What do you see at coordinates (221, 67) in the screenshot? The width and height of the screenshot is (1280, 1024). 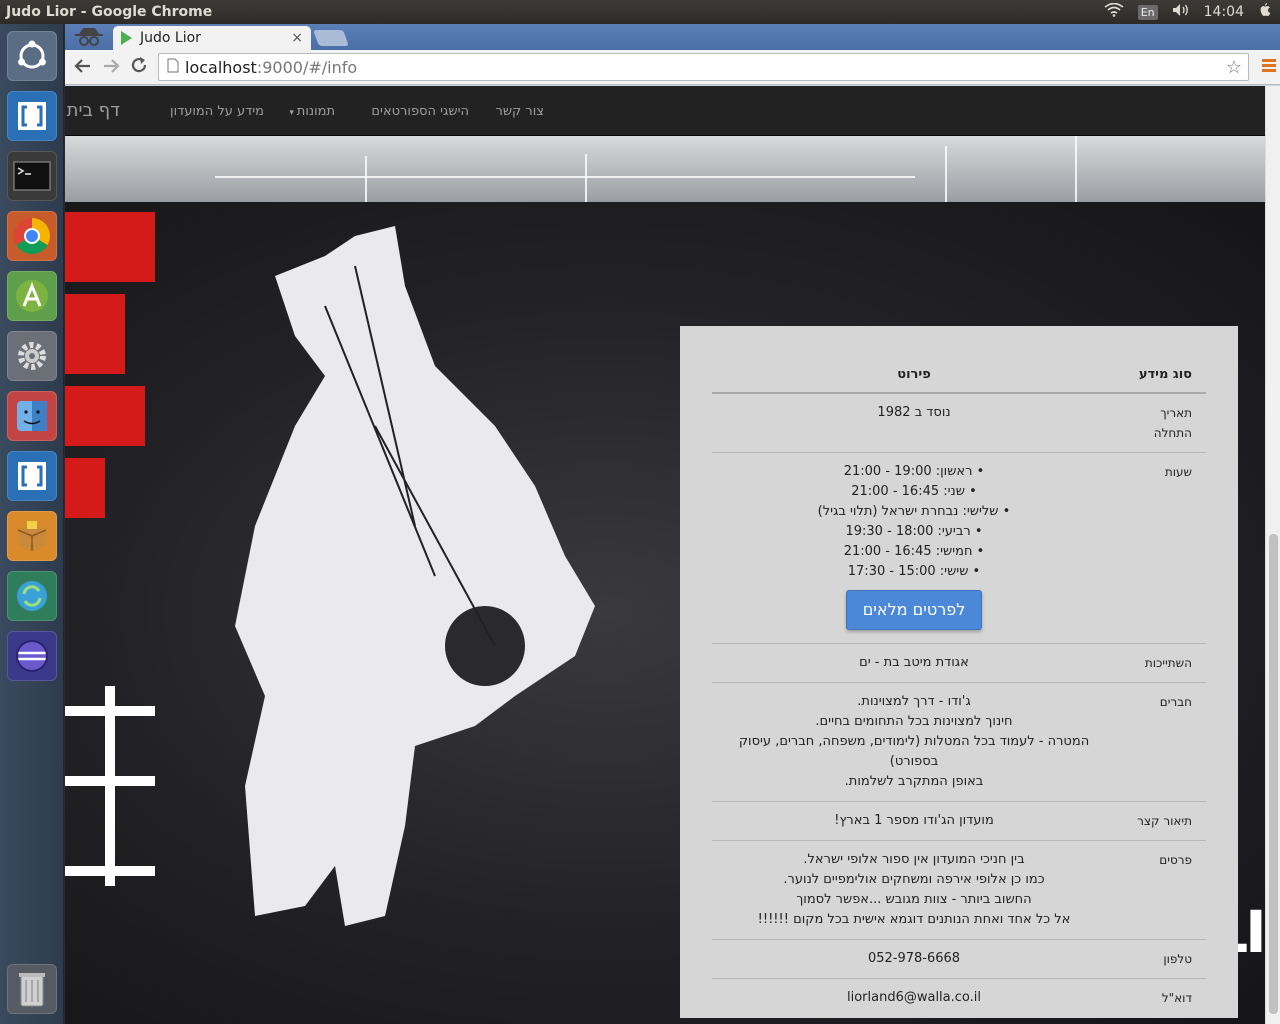 I see `url-host: localhost` at bounding box center [221, 67].